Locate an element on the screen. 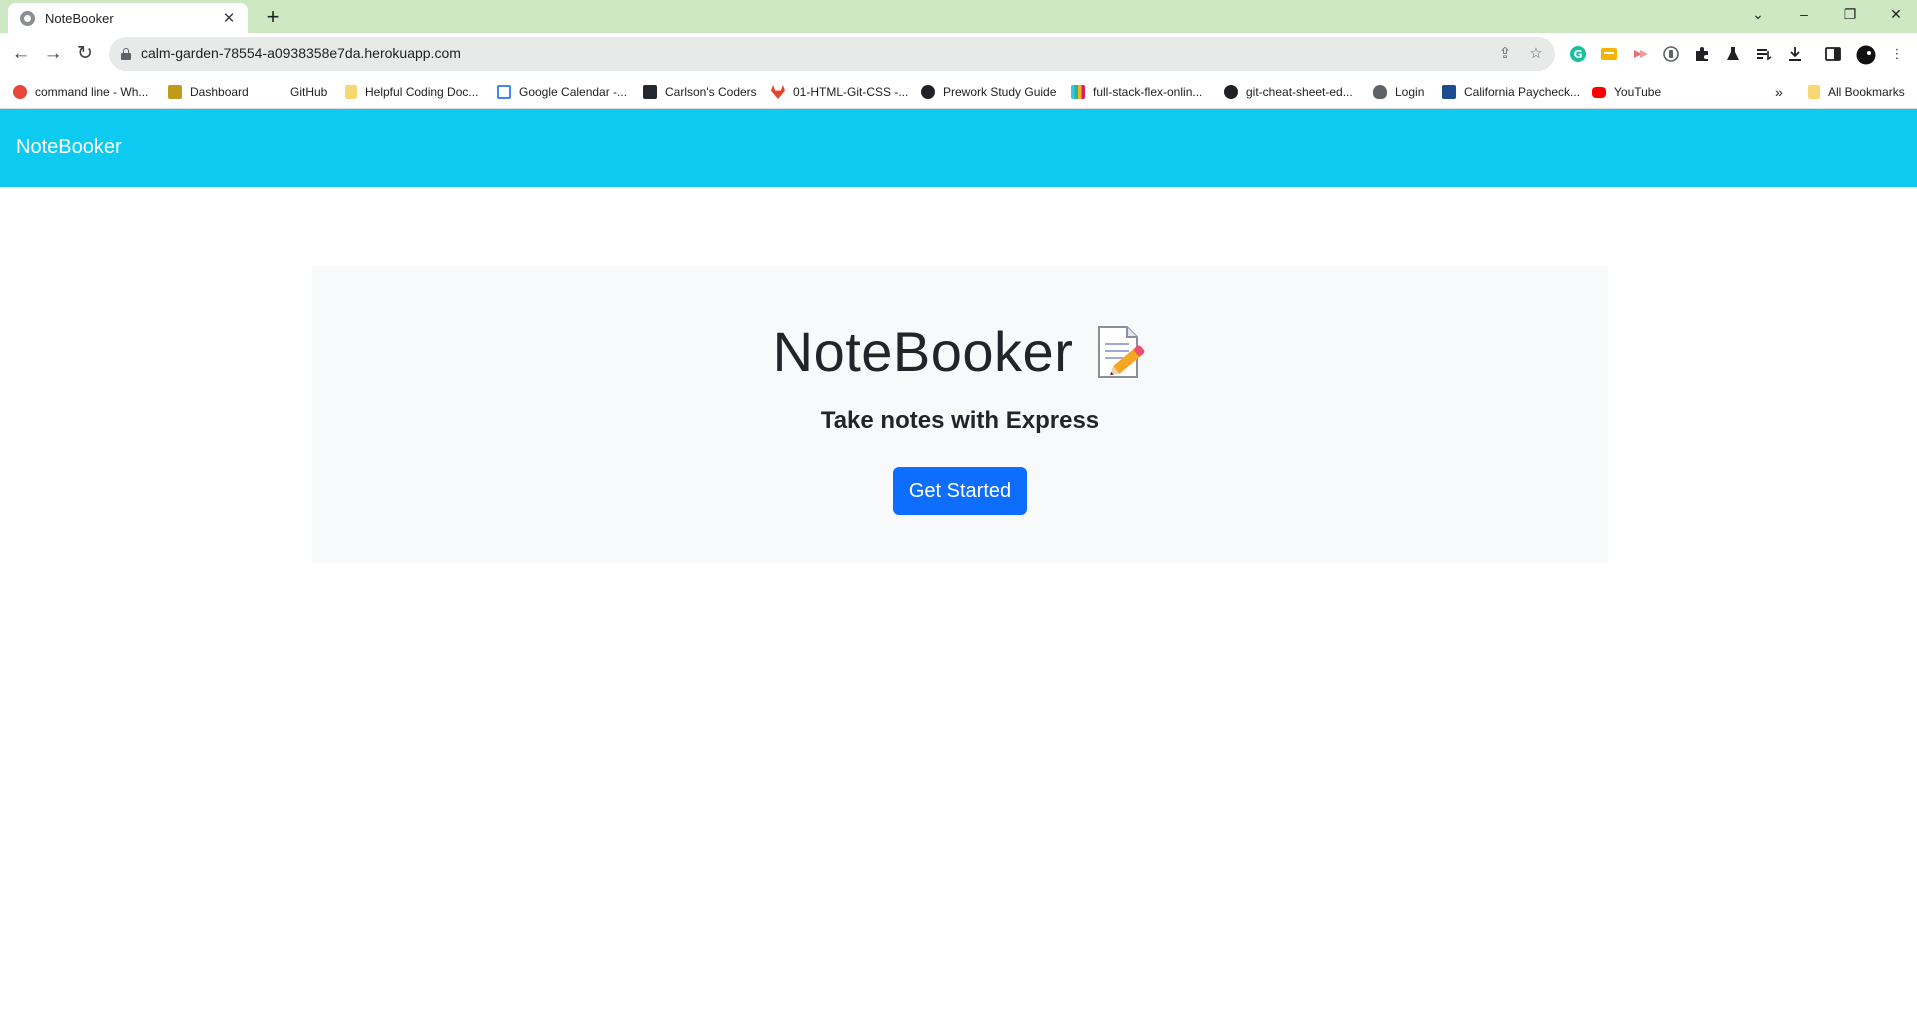  reading-list-icon is located at coordinates (1764, 54).